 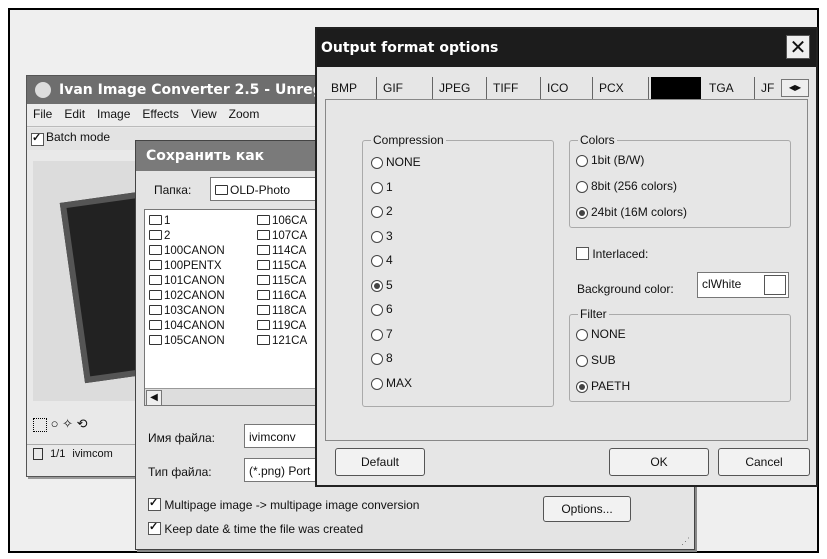 What do you see at coordinates (458, 270) in the screenshot?
I see `compression-group: Compression NONE 1 2 3 4 5 6 7 8 MAX` at bounding box center [458, 270].